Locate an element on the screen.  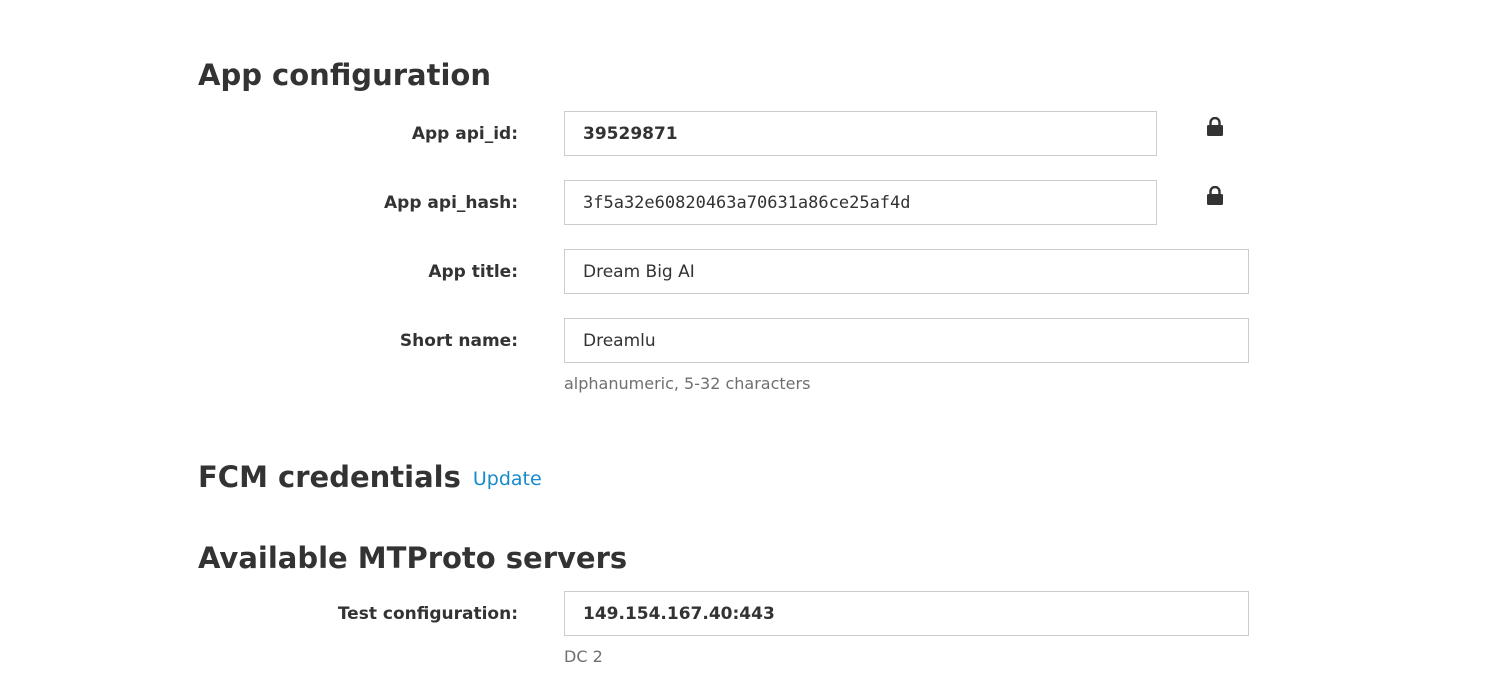
app-title-input: Dream Big AI is located at coordinates (906, 271).